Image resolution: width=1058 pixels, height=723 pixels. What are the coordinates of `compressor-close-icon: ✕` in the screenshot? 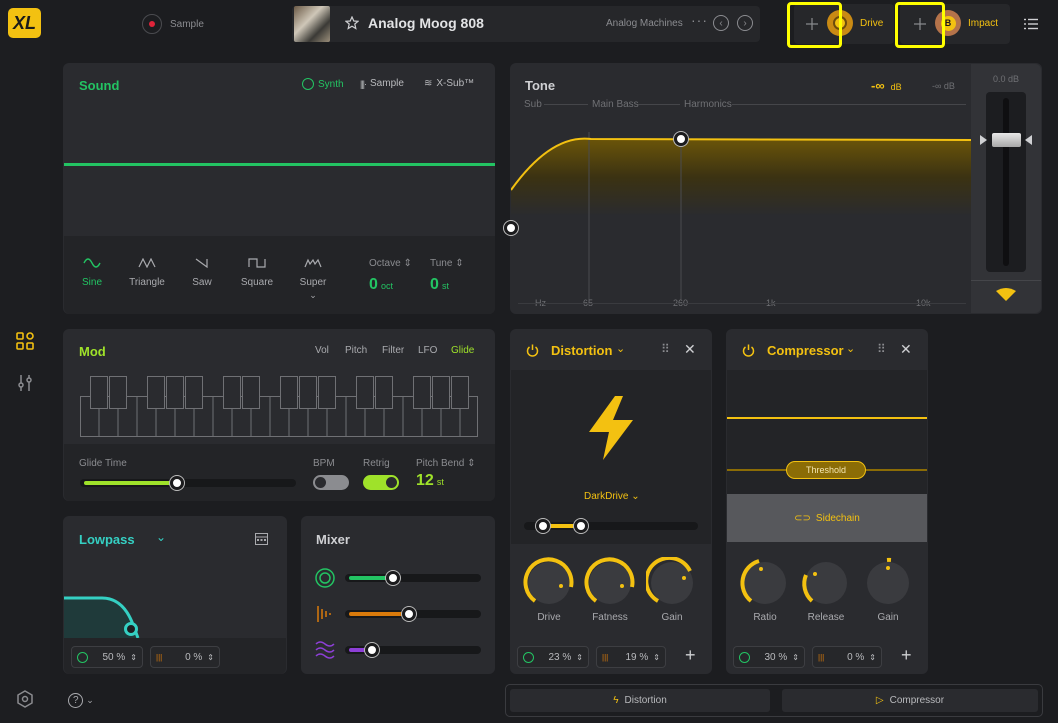 It's located at (906, 349).